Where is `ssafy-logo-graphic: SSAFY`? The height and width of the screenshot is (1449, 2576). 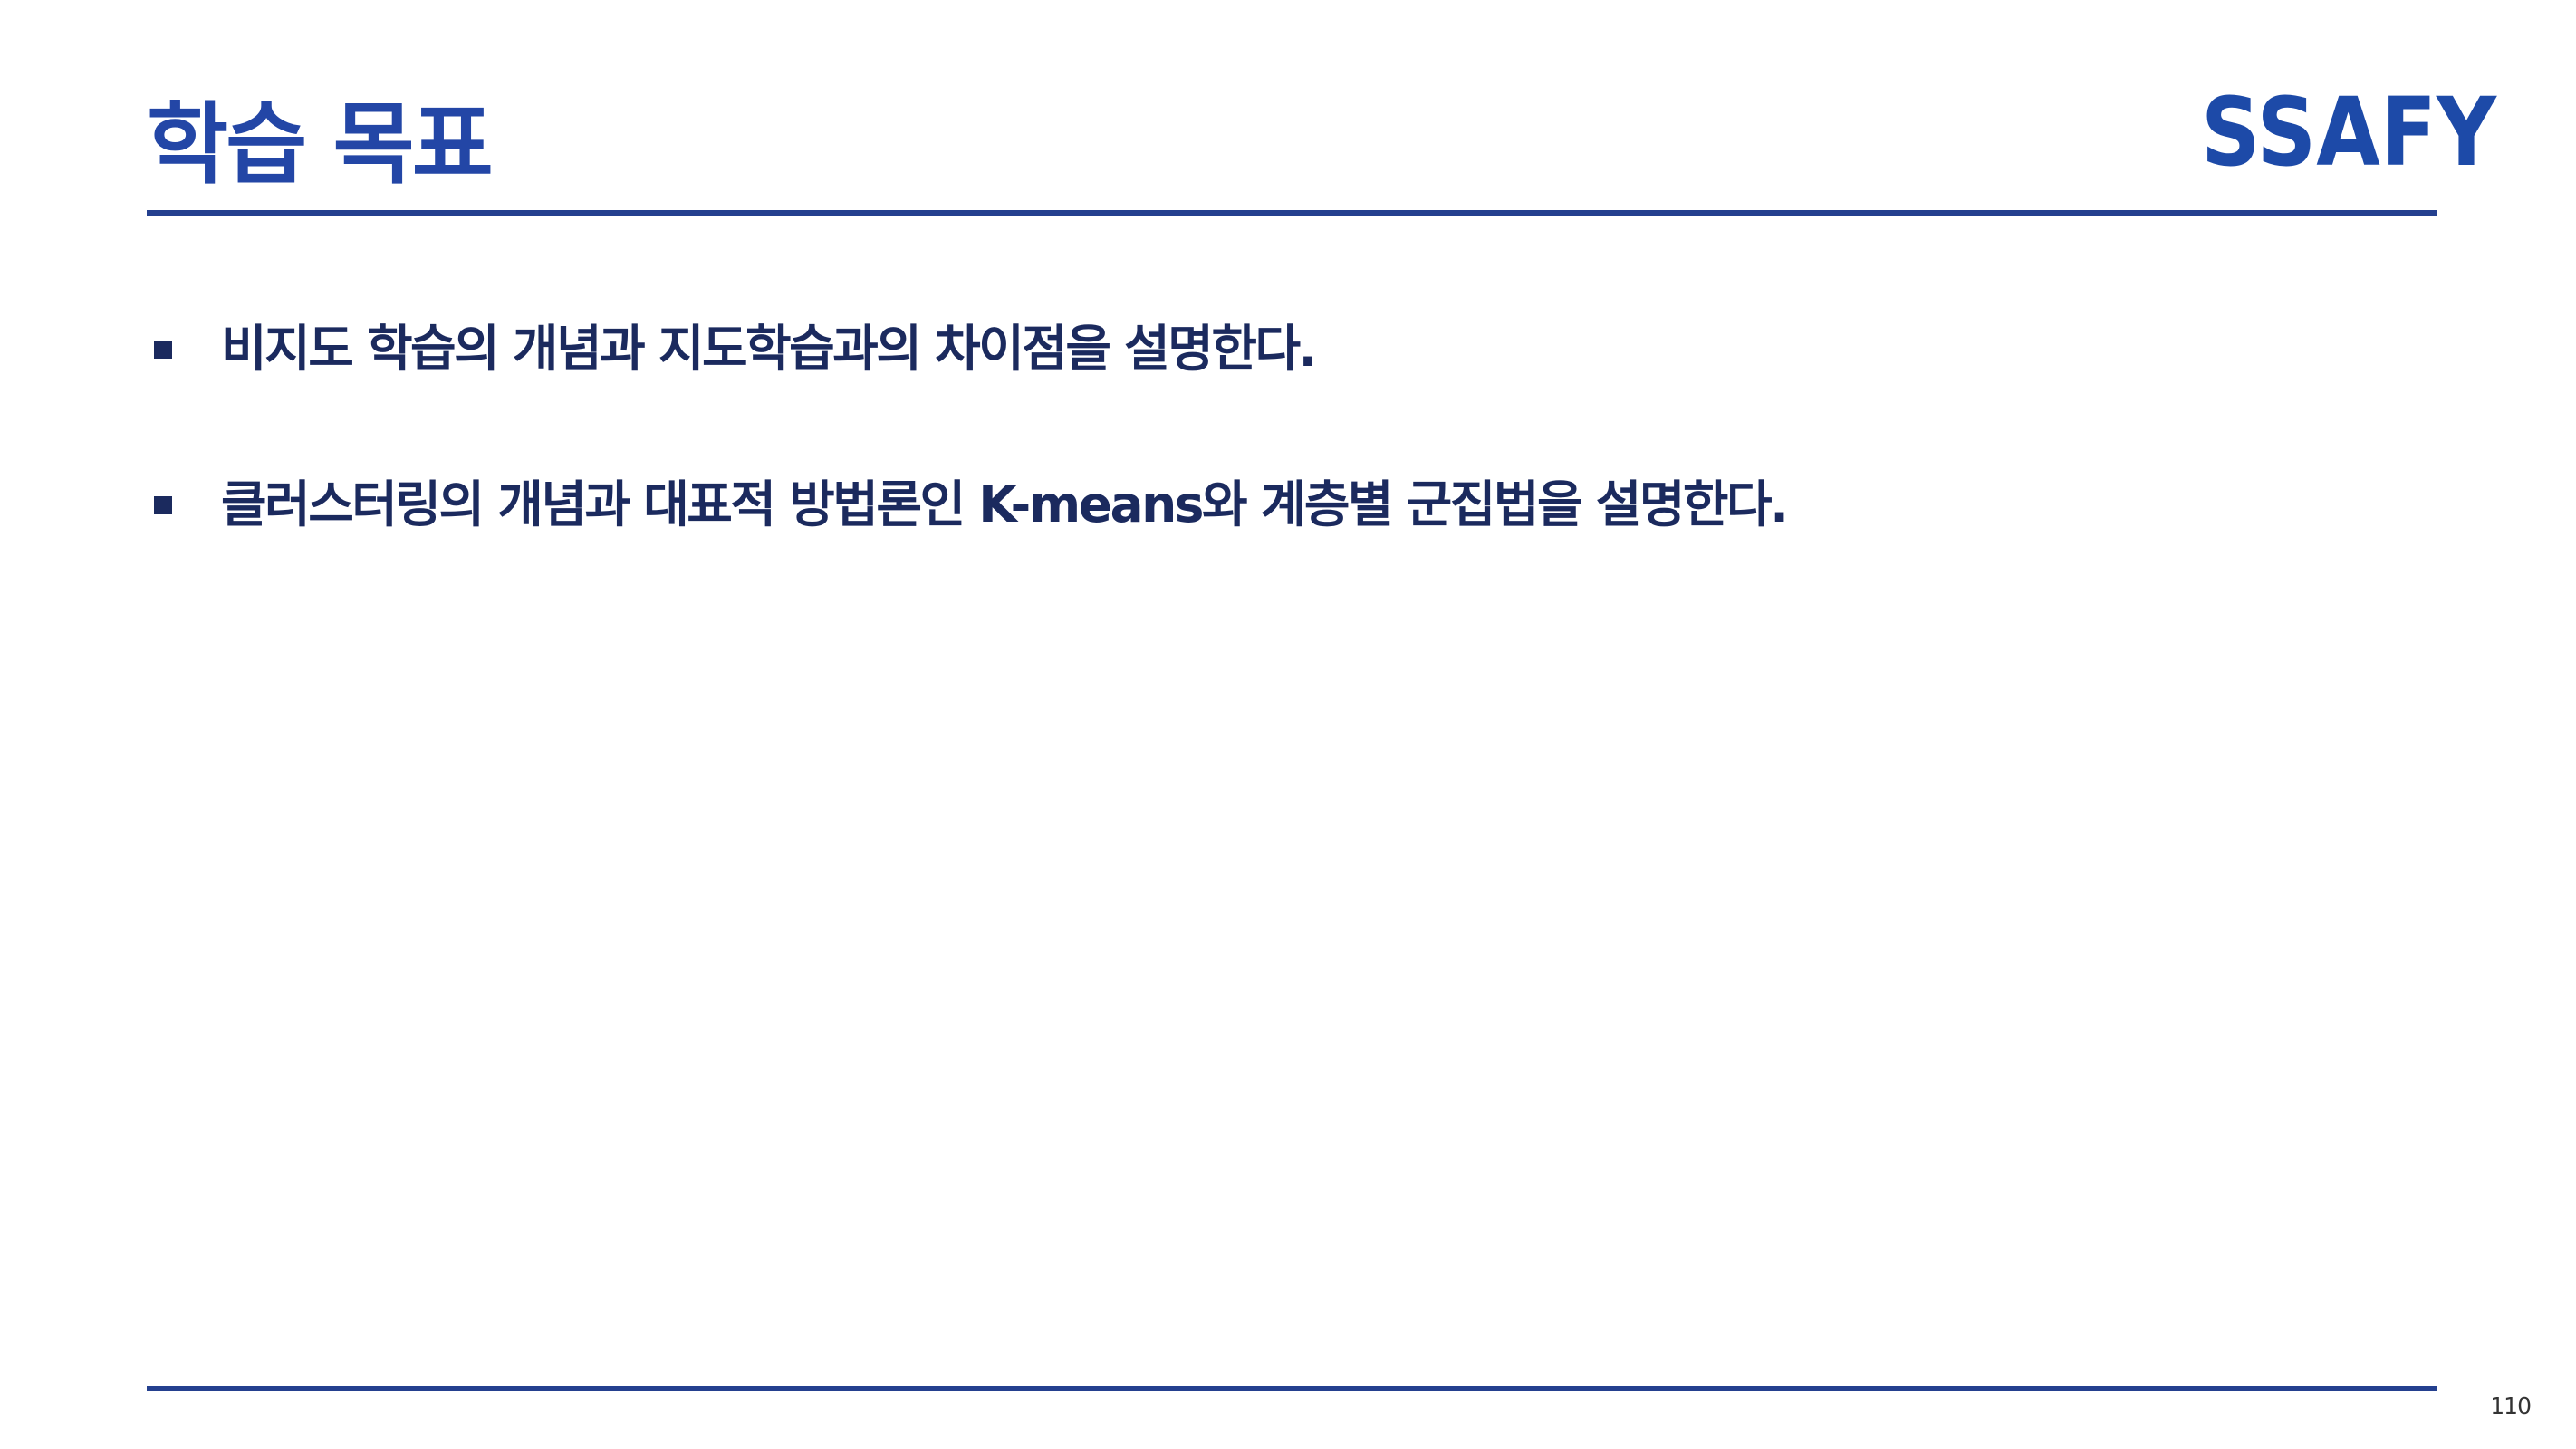 ssafy-logo-graphic: SSAFY is located at coordinates (2349, 130).